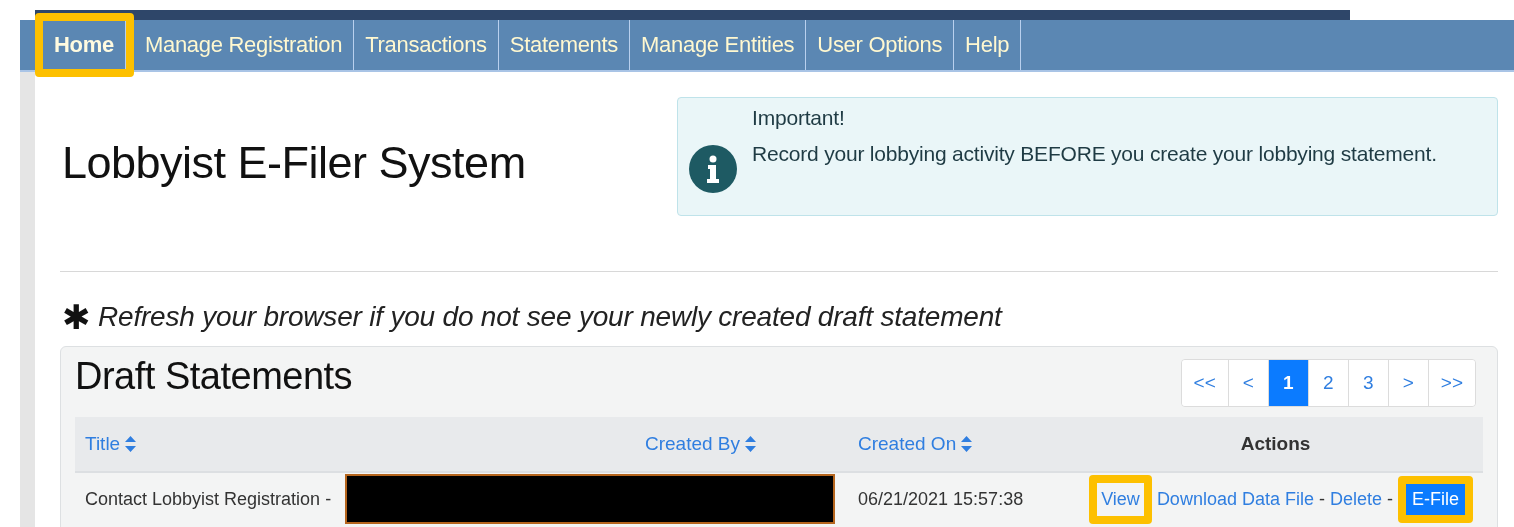  Describe the element at coordinates (713, 169) in the screenshot. I see `info-icon` at that location.